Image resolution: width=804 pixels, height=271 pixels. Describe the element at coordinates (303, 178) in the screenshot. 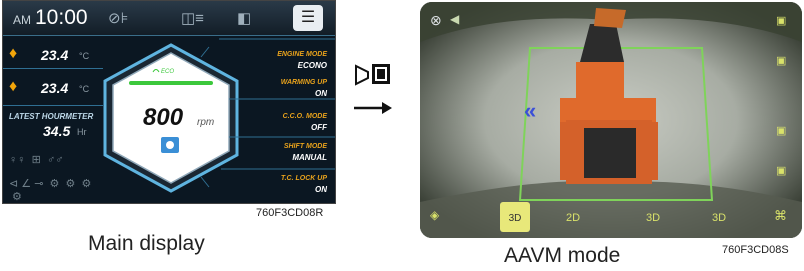

I see `tc-lockup-label: T.C. LOCK UP` at that location.